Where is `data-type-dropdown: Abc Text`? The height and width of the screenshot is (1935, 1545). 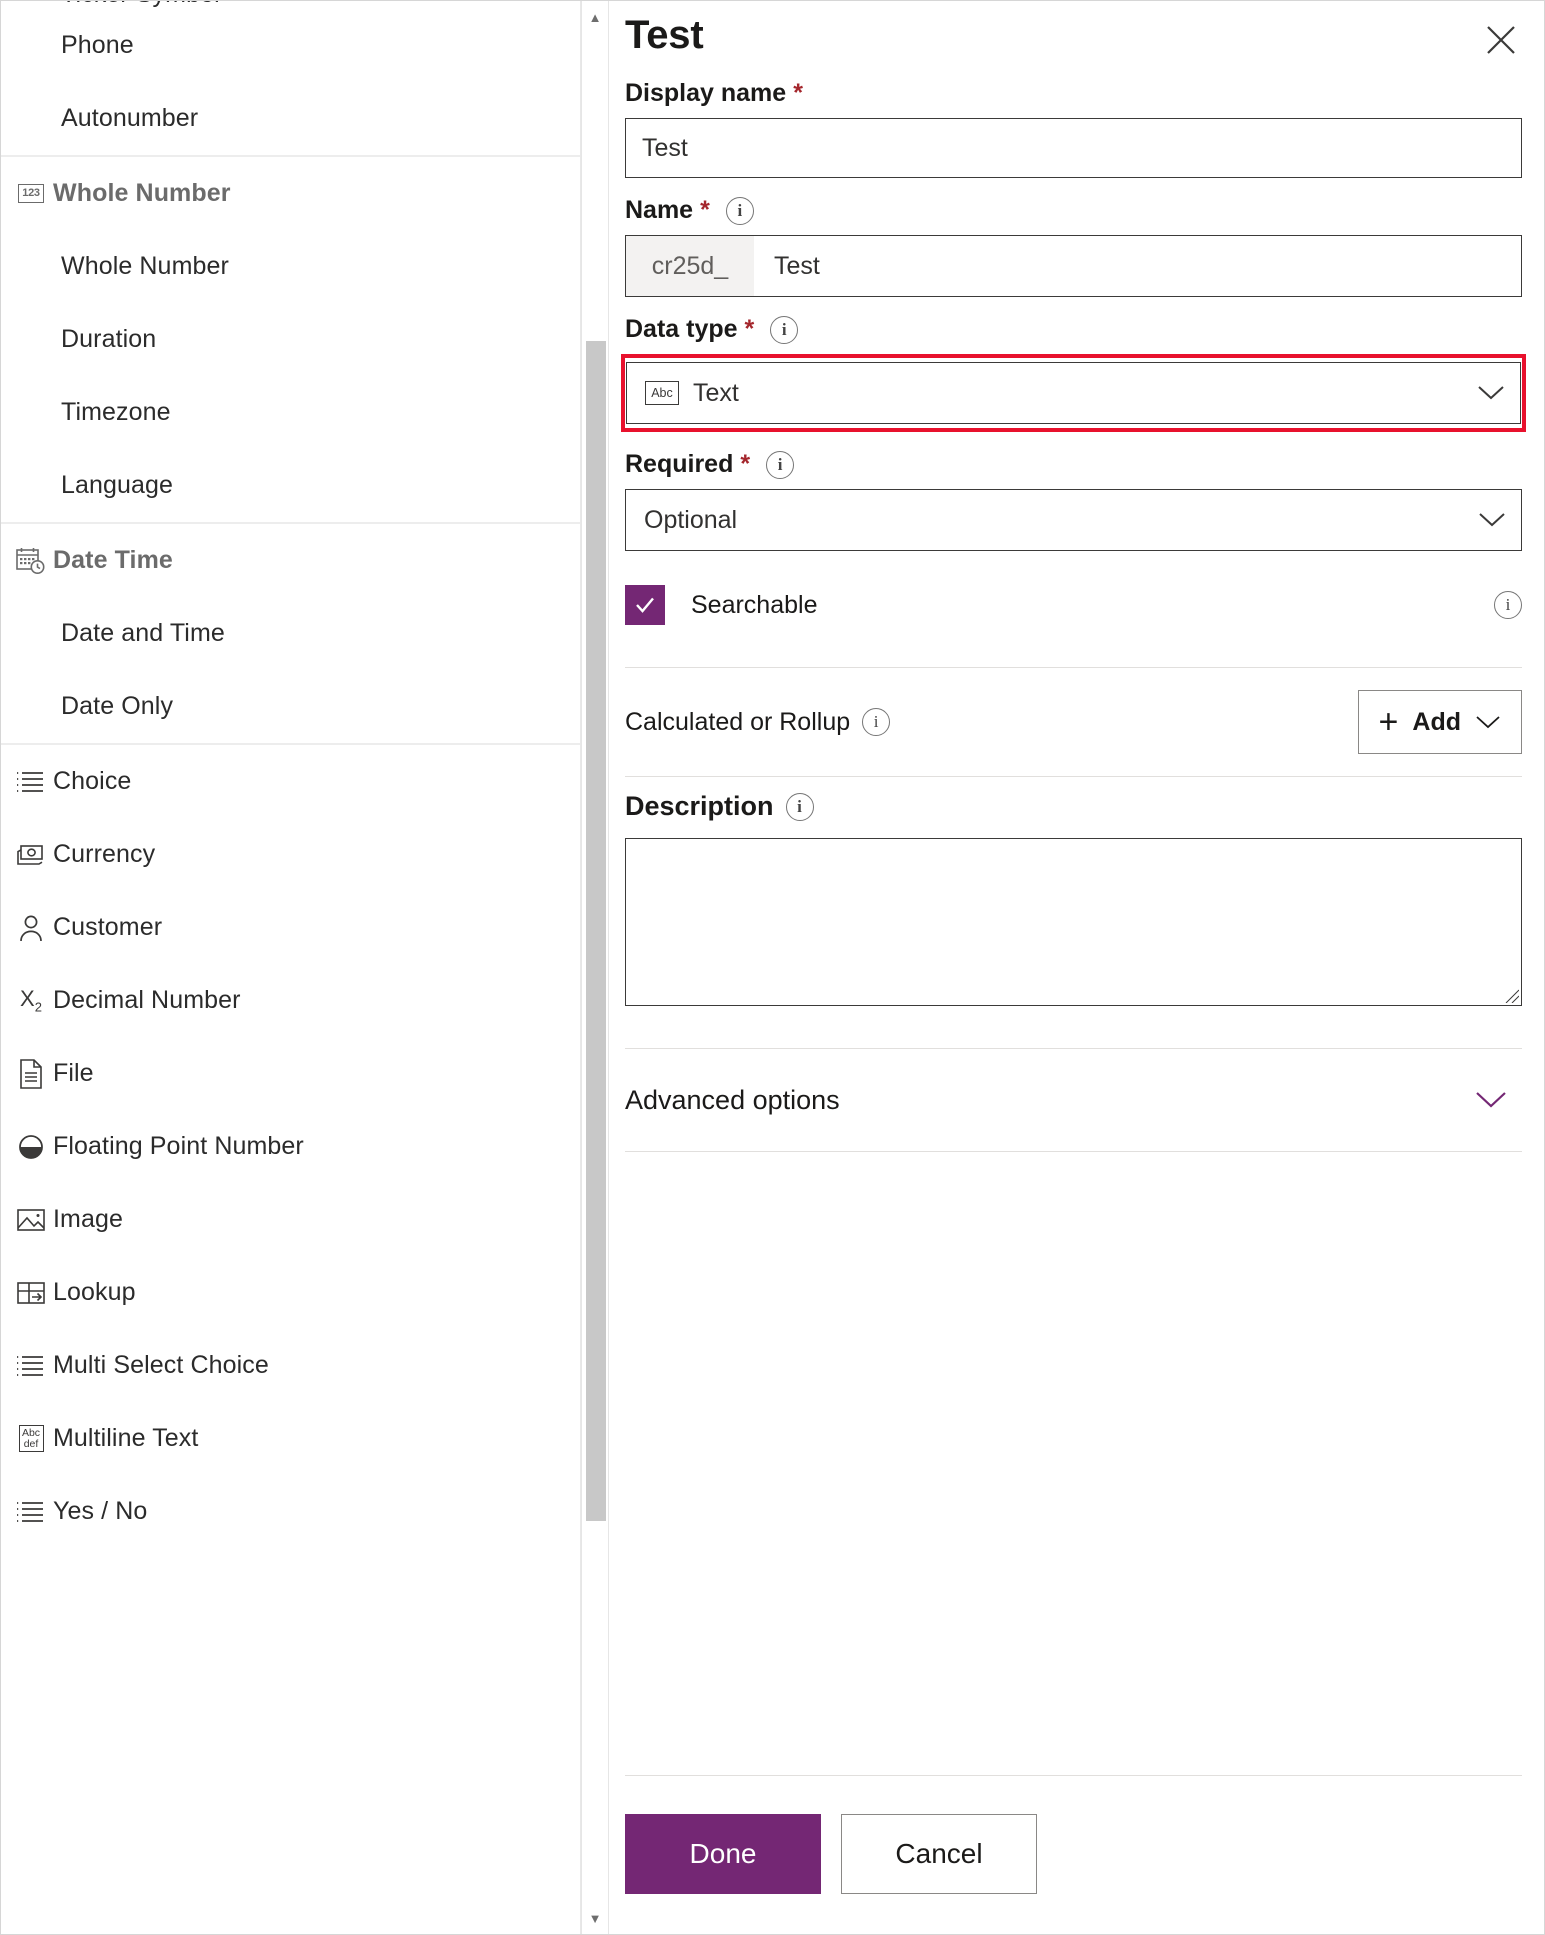
data-type-dropdown: Abc Text is located at coordinates (1073, 393).